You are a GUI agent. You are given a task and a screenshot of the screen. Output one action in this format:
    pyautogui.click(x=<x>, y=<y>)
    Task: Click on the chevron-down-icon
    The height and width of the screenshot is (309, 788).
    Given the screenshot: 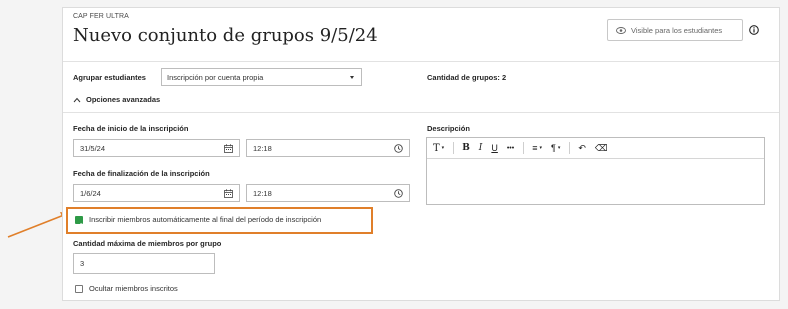 What is the action you would take?
    pyautogui.click(x=352, y=77)
    